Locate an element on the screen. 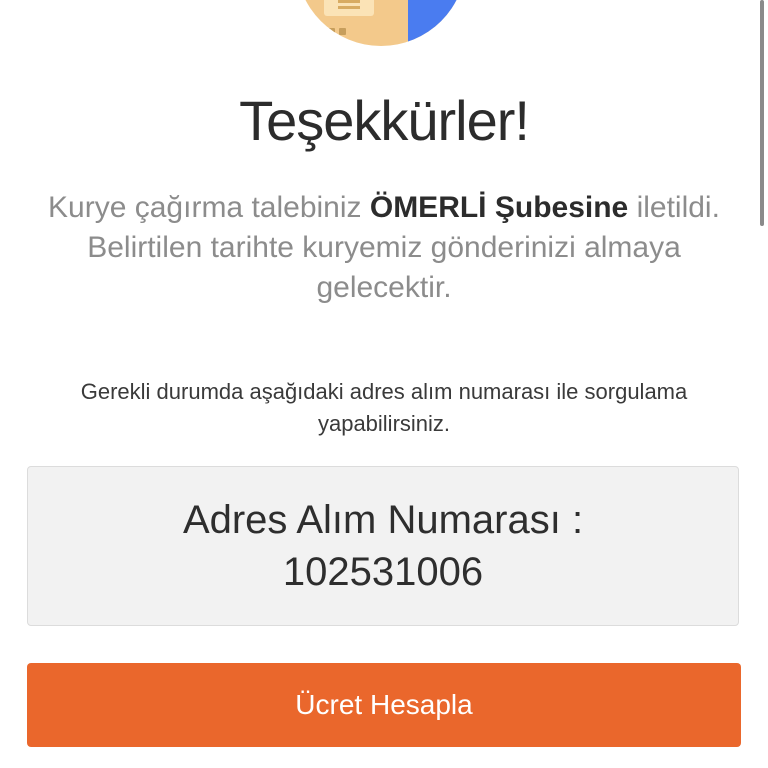  pickup-number-value: 102531006 is located at coordinates (383, 572).